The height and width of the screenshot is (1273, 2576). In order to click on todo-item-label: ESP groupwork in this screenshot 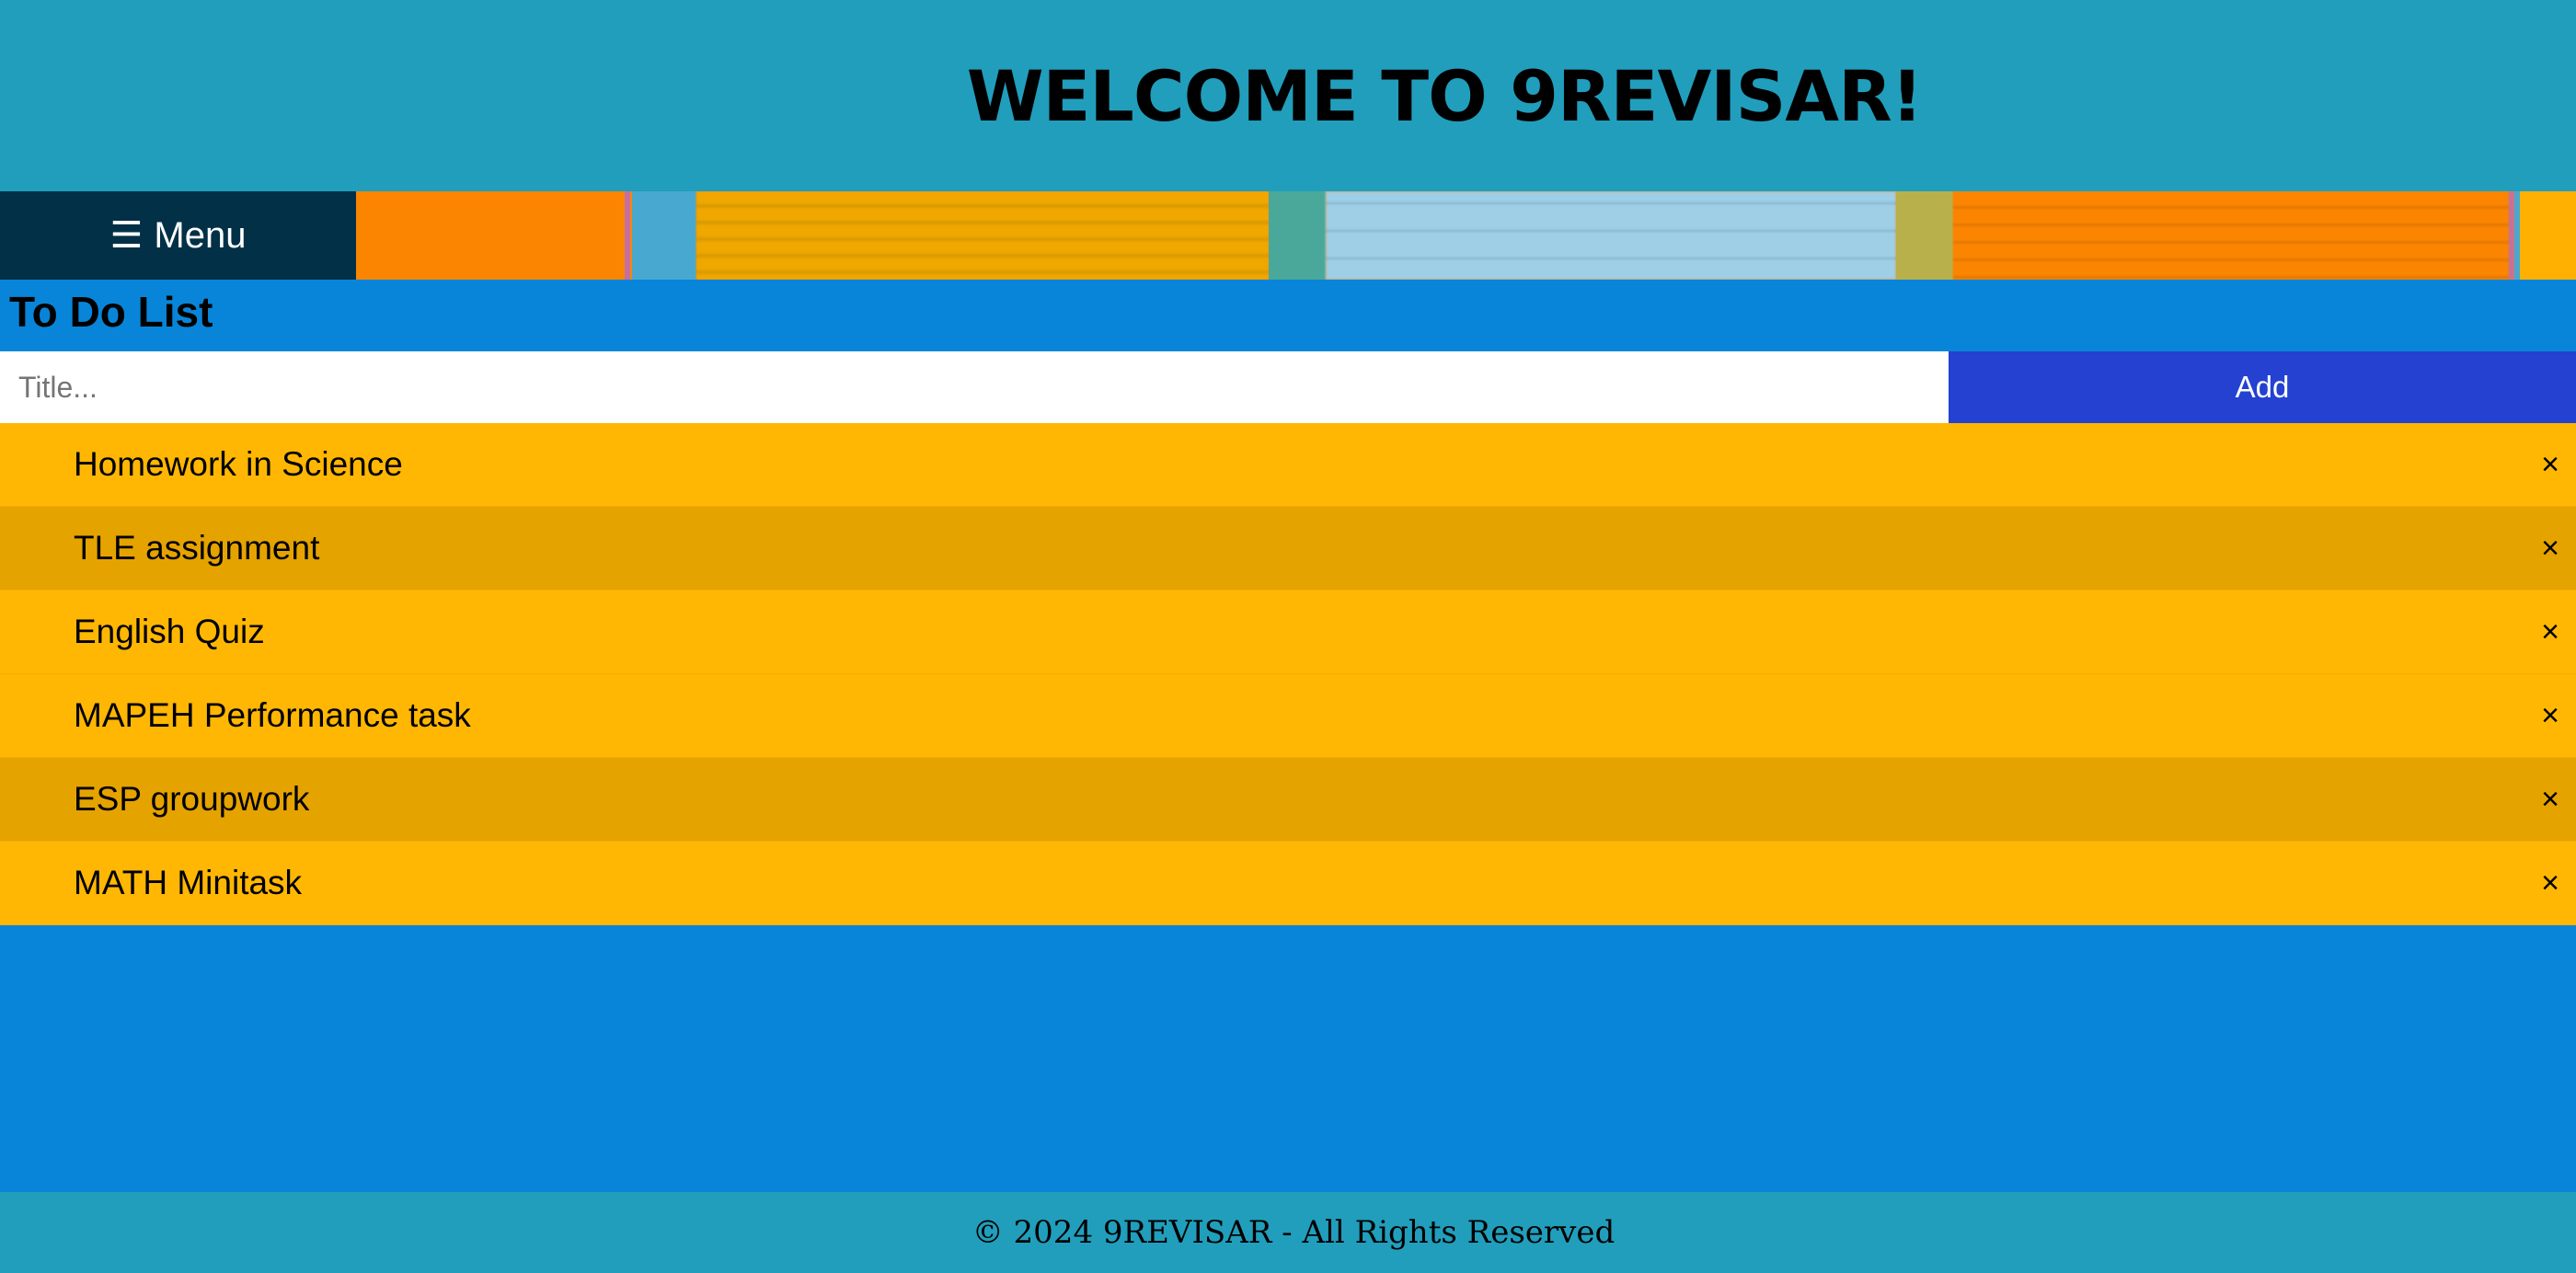, I will do `click(192, 799)`.